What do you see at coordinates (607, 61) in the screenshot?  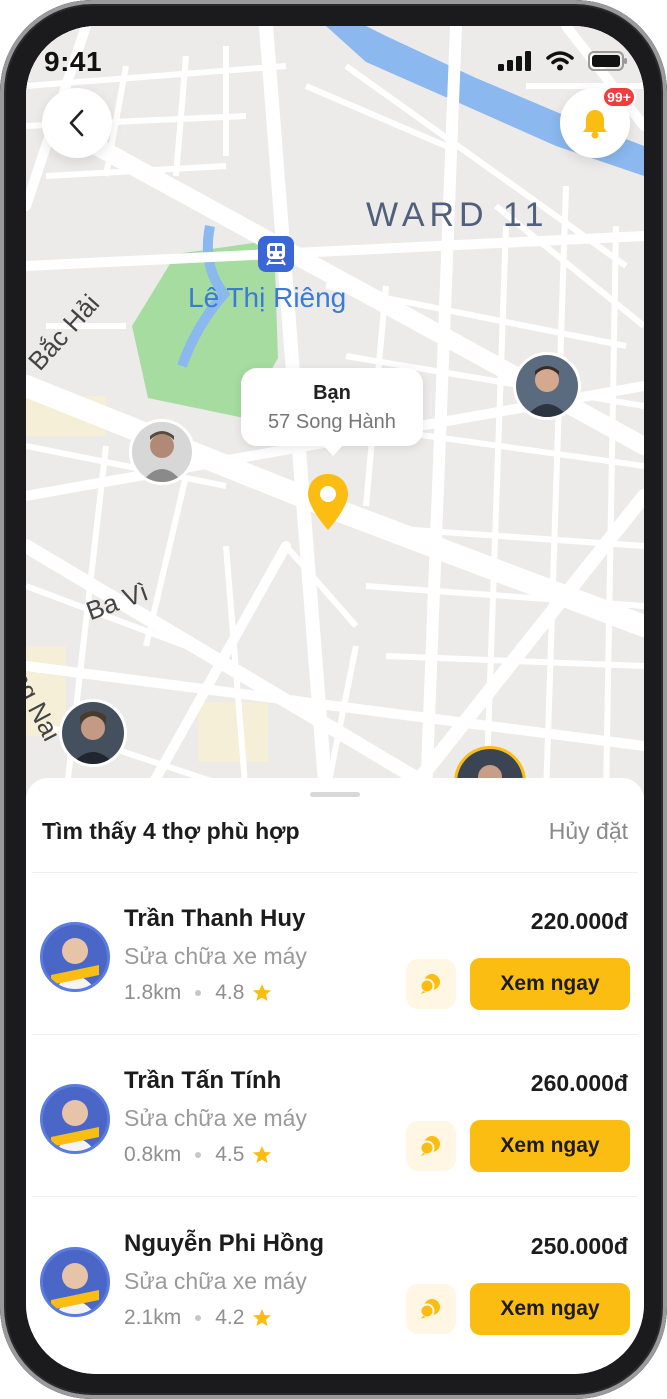 I see `battery-icon` at bounding box center [607, 61].